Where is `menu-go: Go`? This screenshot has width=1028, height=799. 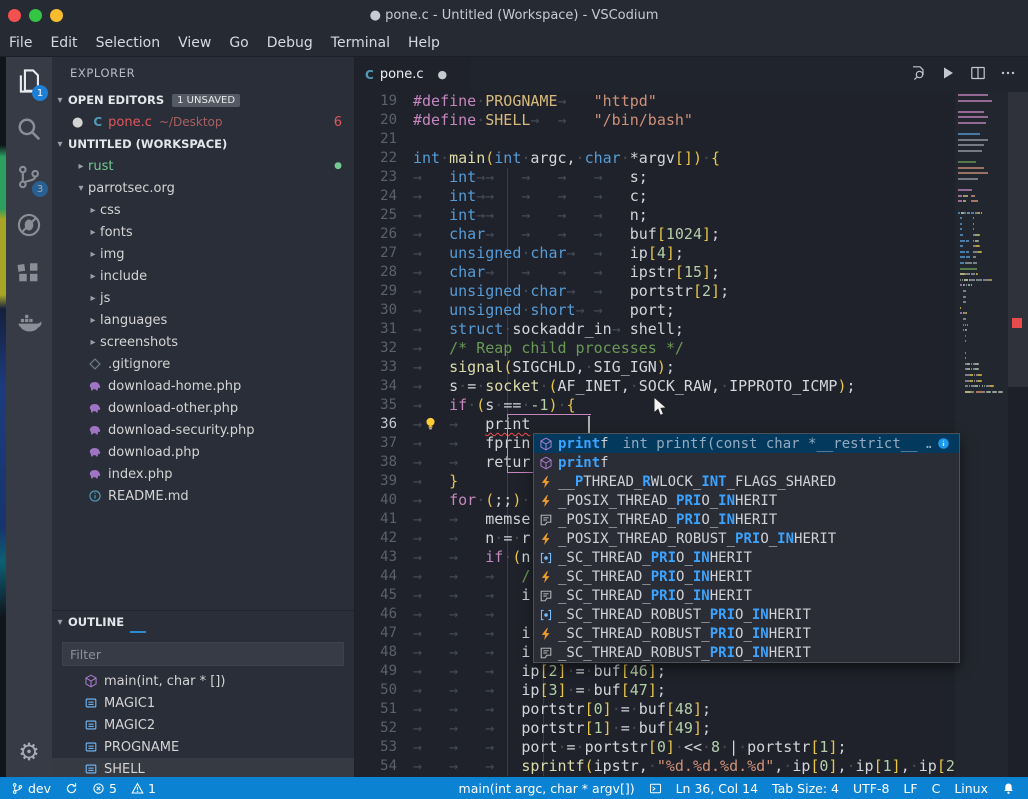 menu-go: Go is located at coordinates (238, 43).